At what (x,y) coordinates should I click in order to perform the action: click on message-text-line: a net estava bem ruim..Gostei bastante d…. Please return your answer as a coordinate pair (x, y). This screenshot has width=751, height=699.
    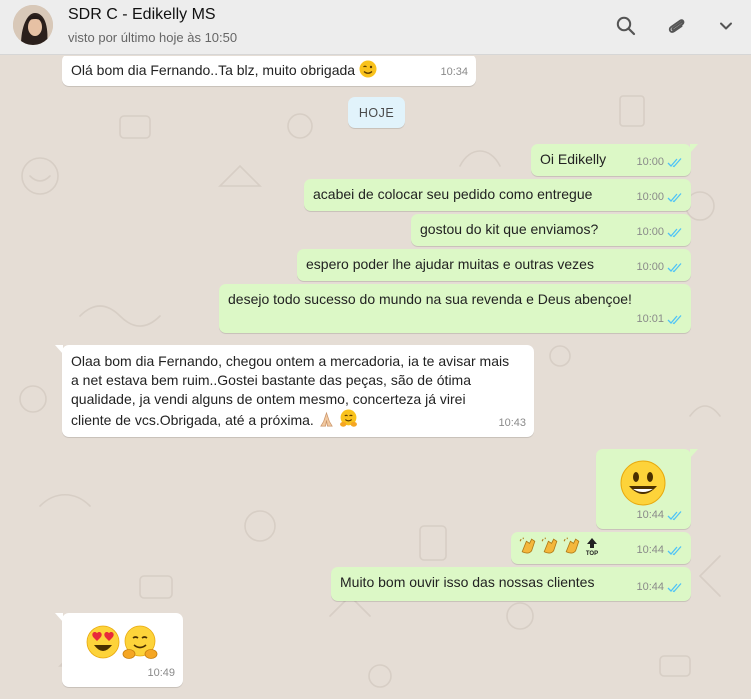
    Looking at the image, I should click on (271, 380).